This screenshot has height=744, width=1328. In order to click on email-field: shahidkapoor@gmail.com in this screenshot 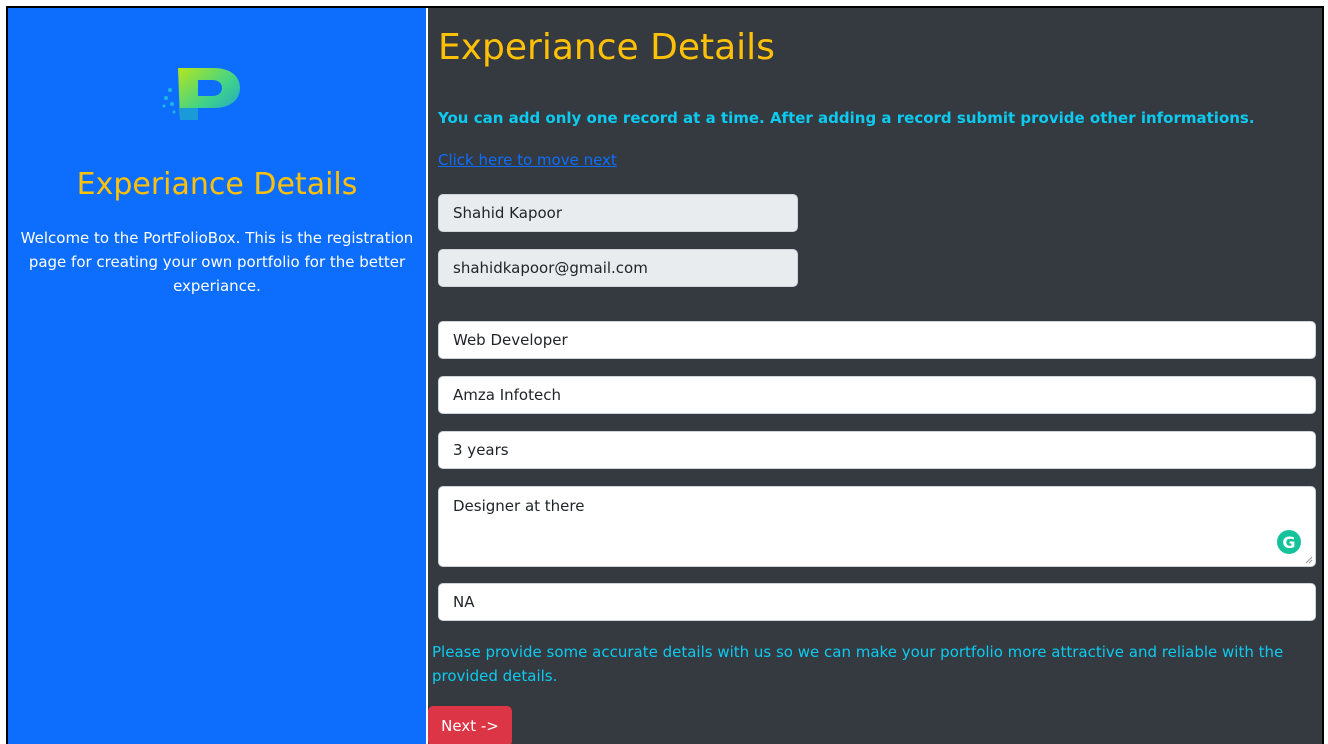, I will do `click(618, 268)`.